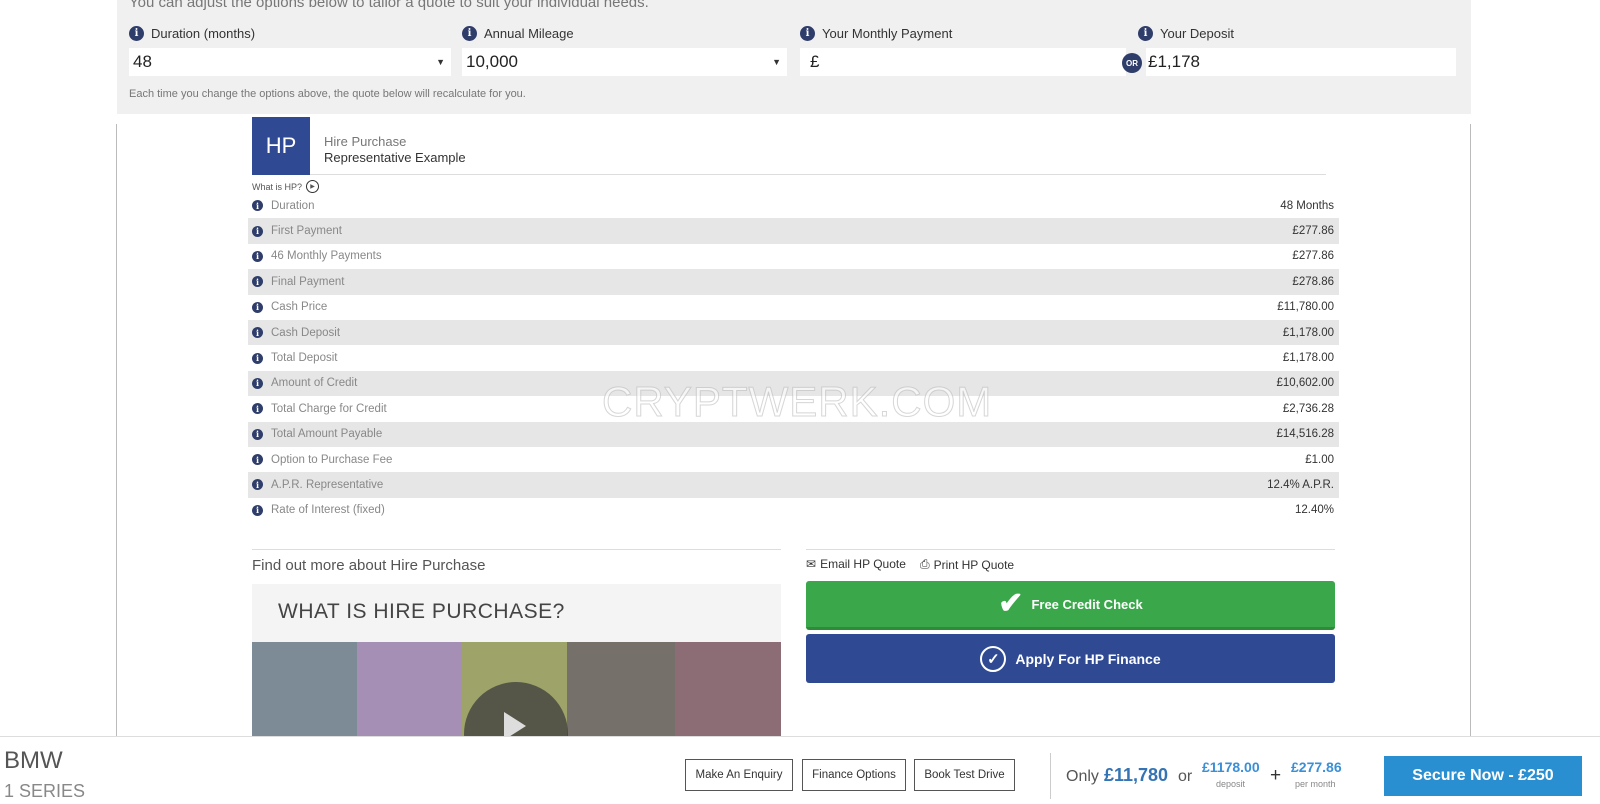 Image resolution: width=1600 pixels, height=804 pixels. What do you see at coordinates (45, 791) in the screenshot?
I see `car-model: 1 SERIES` at bounding box center [45, 791].